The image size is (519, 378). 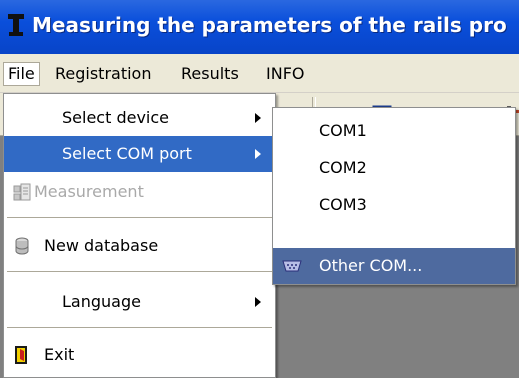 I want to click on measurement-icon, so click(x=22, y=192).